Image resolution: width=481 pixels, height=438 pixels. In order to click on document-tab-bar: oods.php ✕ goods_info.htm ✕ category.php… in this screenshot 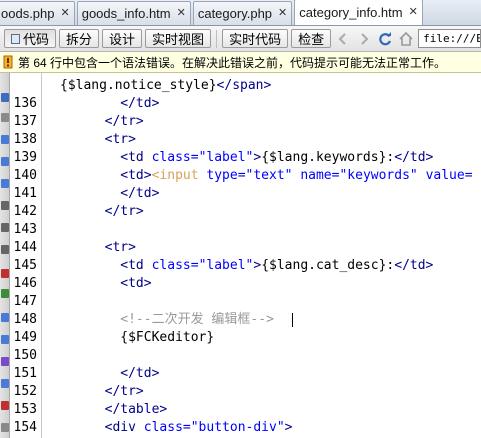, I will do `click(240, 13)`.